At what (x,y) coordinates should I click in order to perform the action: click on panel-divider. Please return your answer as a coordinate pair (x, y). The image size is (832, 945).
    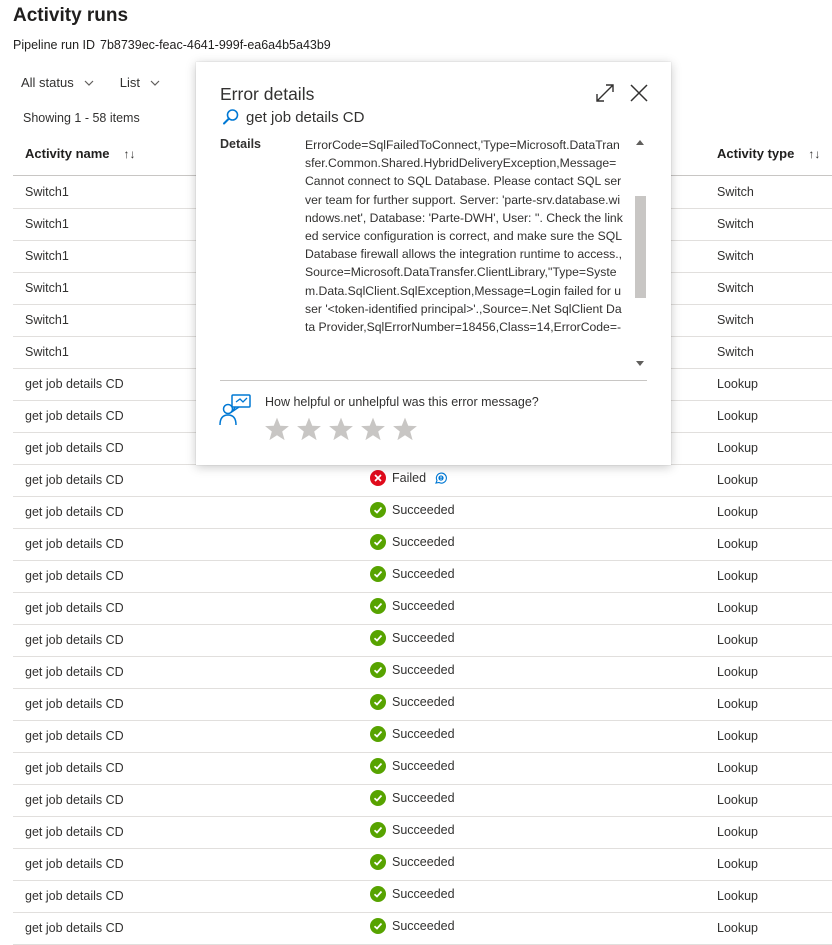
    Looking at the image, I should click on (433, 380).